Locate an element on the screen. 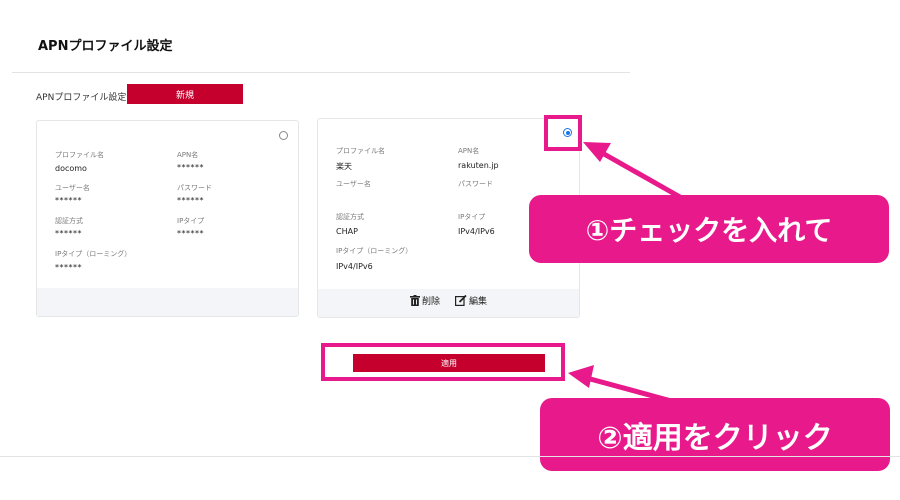 The image size is (900, 500). arrow-step1 is located at coordinates (632, 171).